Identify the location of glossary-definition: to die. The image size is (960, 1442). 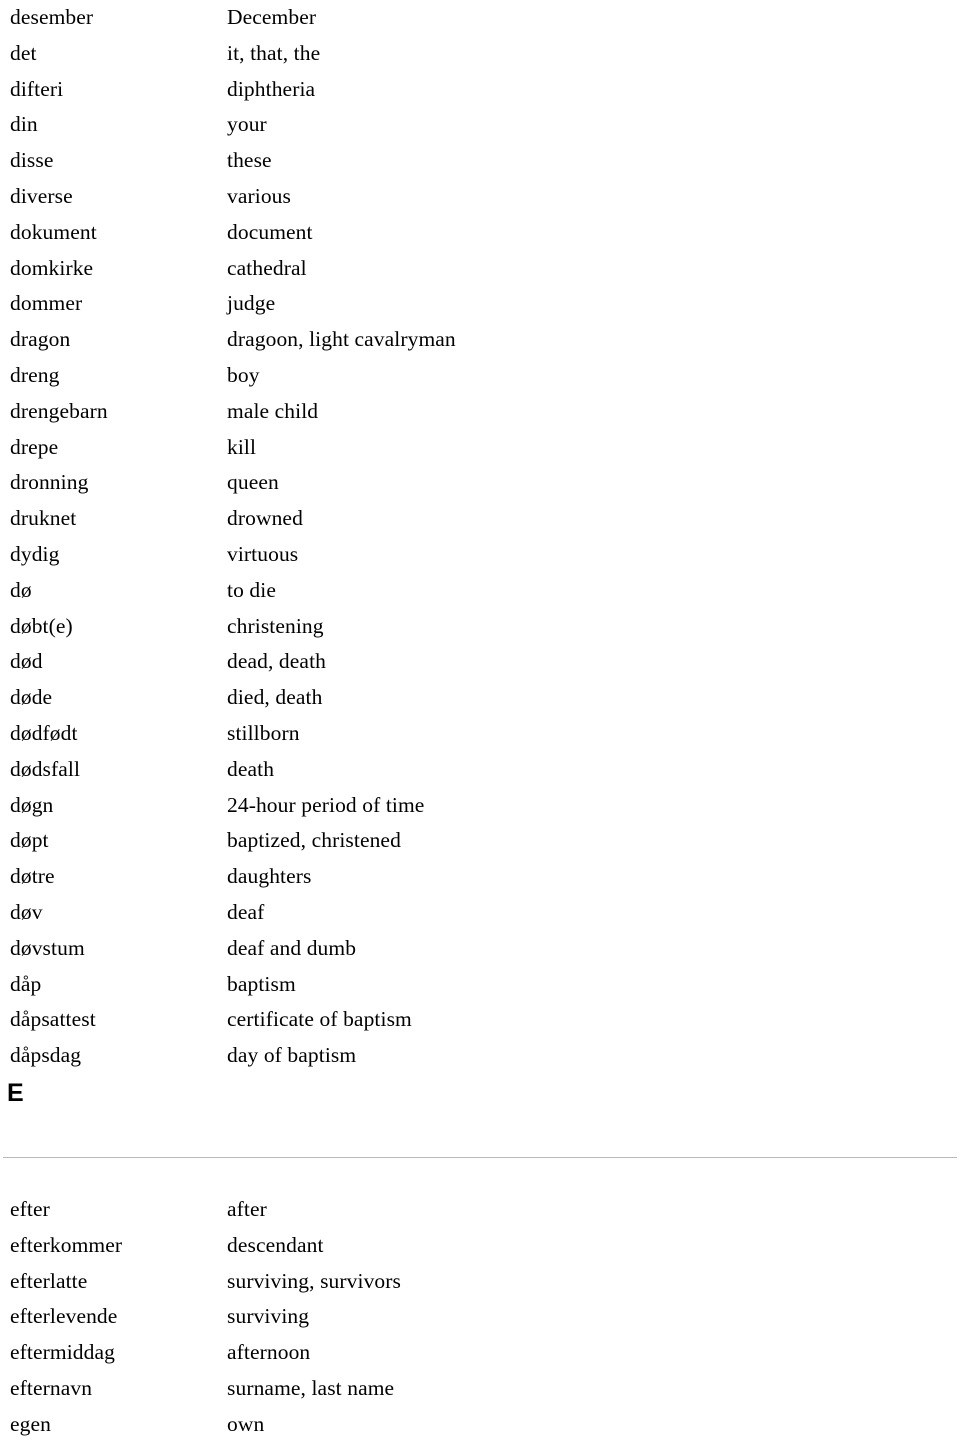
(251, 589).